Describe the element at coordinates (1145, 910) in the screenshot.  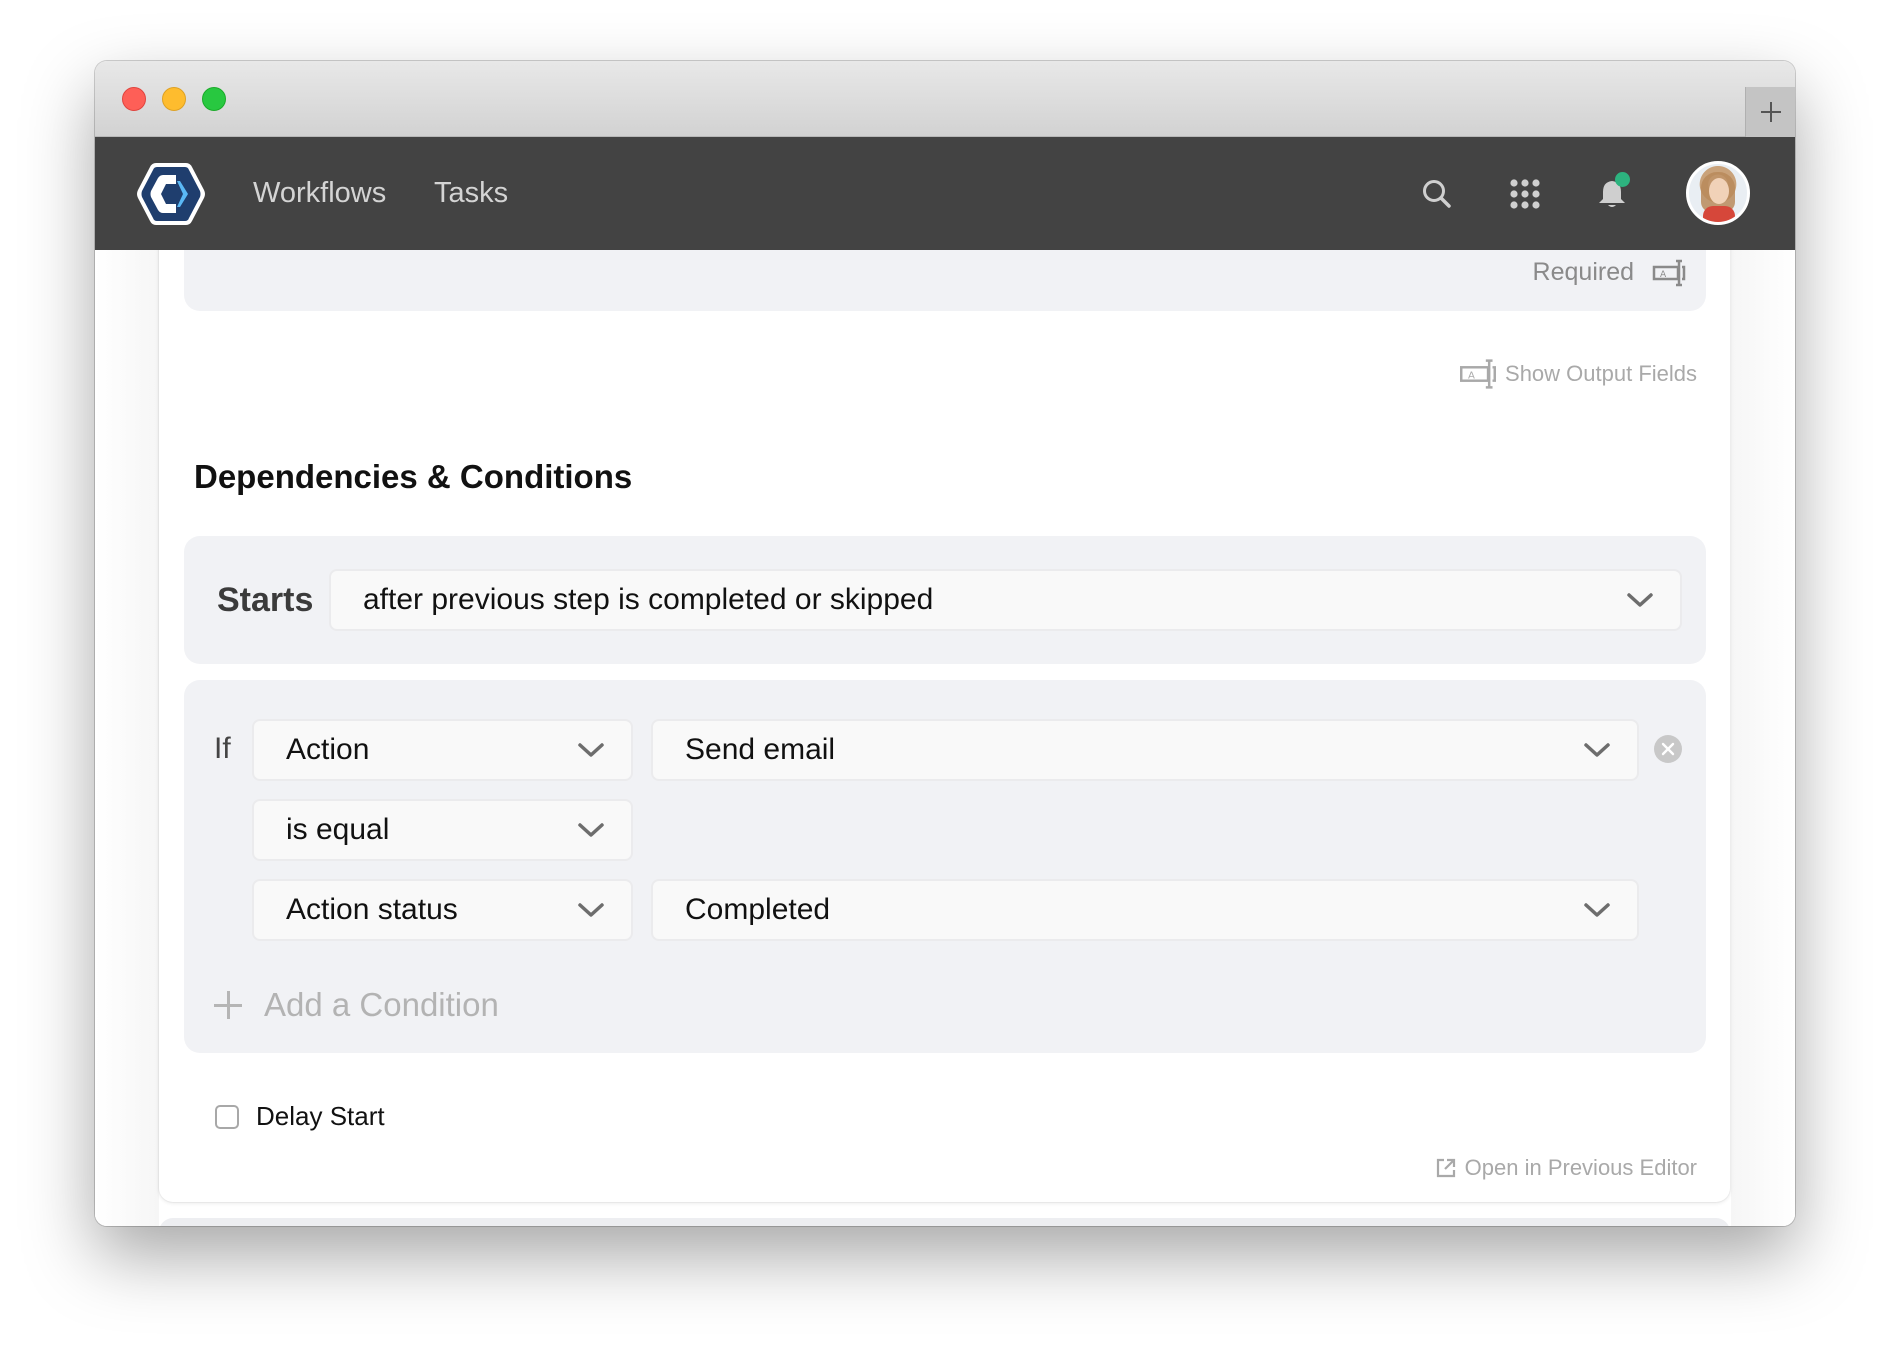
I see `condition-value-select: Completed` at that location.